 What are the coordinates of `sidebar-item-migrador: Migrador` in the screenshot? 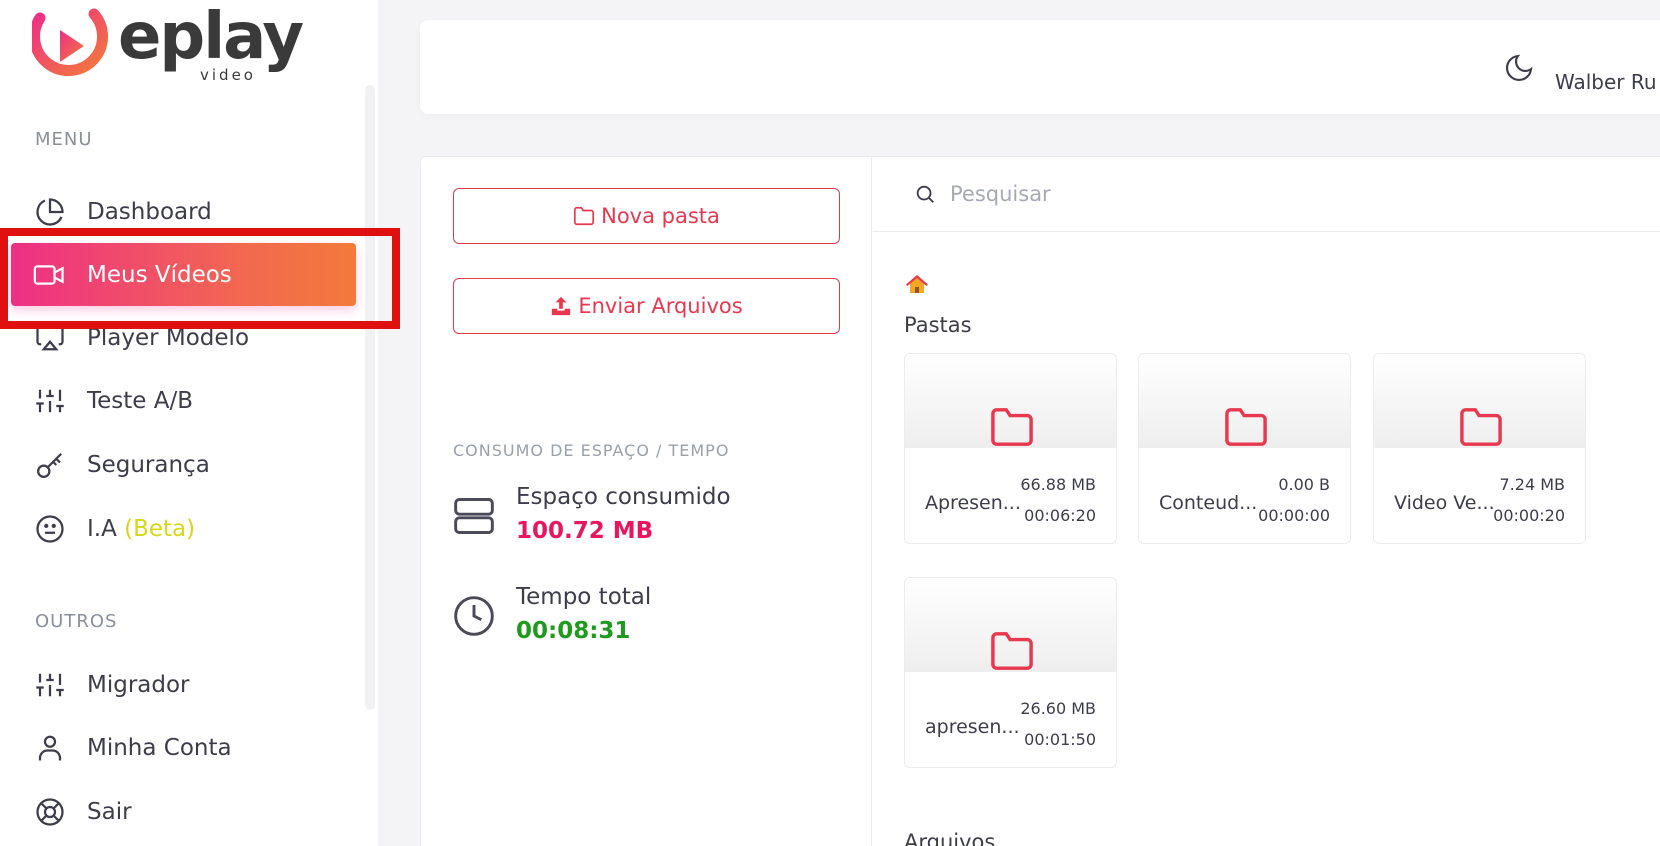 It's located at (195, 685).